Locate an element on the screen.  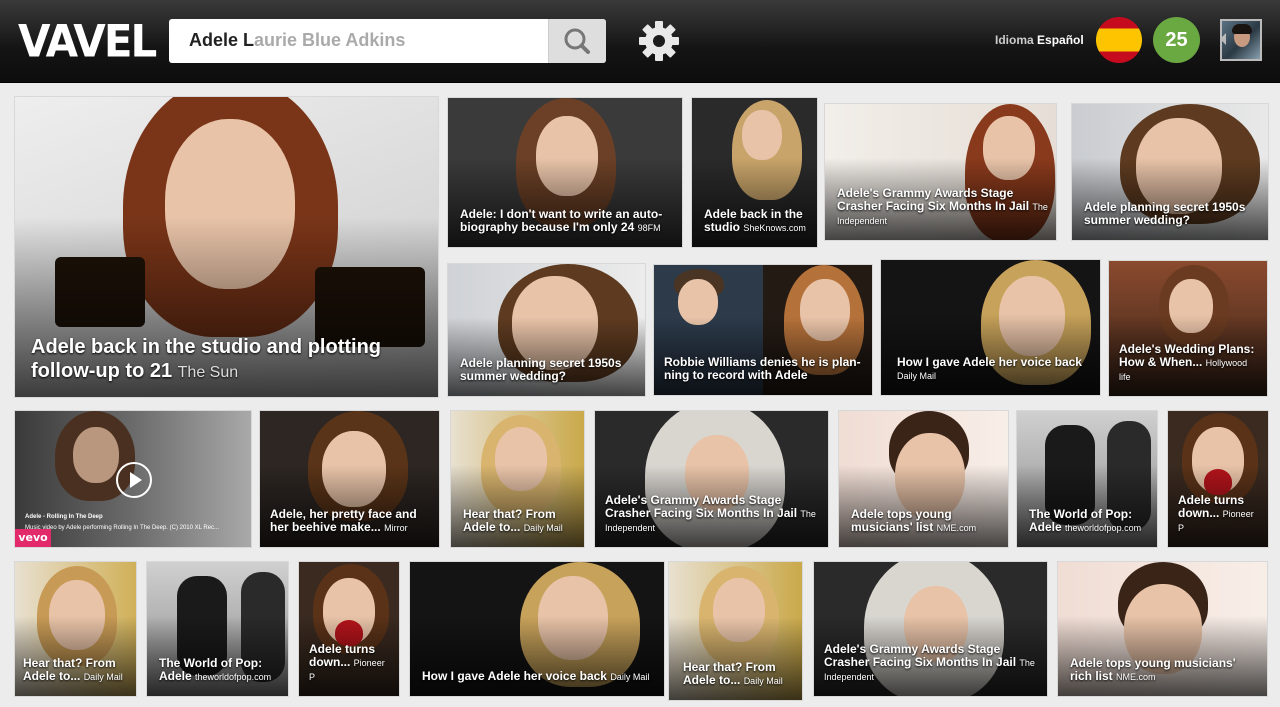
language-label: Idioma is located at coordinates (1014, 40).